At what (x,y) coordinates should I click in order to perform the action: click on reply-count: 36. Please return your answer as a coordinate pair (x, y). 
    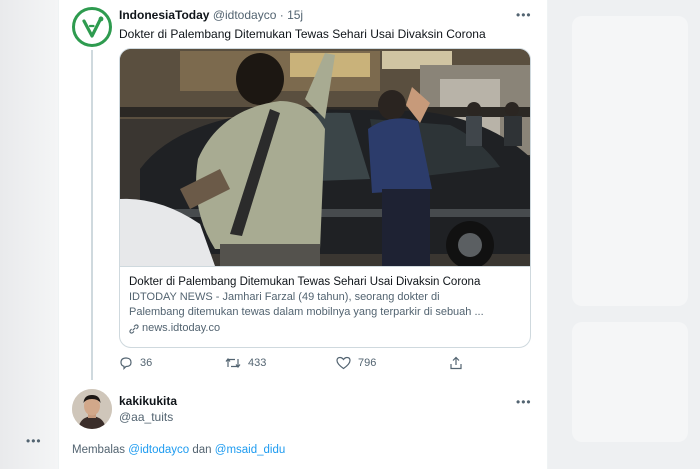
    Looking at the image, I should click on (146, 363).